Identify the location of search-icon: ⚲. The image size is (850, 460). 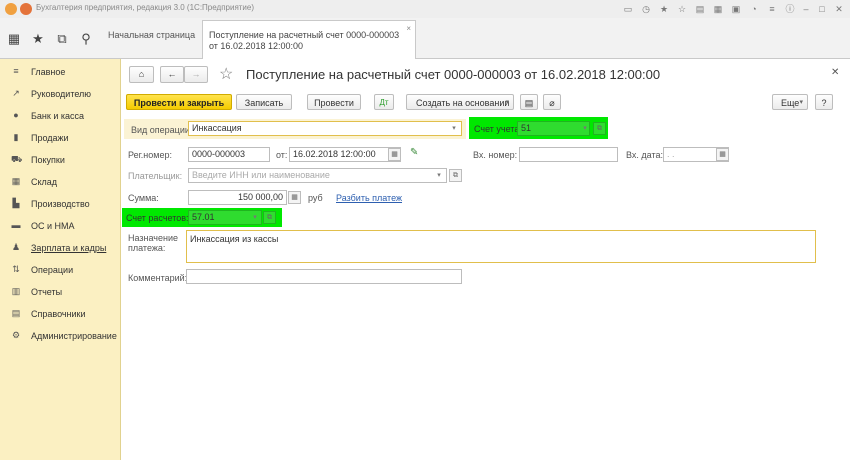
(86, 39).